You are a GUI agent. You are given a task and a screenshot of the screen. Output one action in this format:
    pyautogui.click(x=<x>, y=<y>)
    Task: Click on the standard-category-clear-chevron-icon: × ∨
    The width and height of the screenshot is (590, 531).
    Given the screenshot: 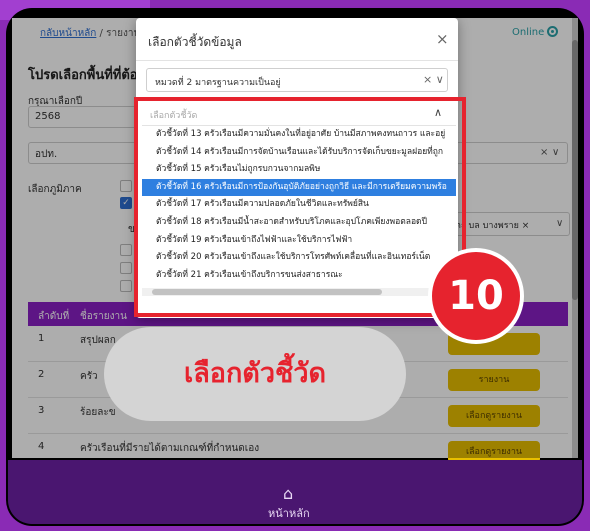 What is the action you would take?
    pyautogui.click(x=433, y=79)
    